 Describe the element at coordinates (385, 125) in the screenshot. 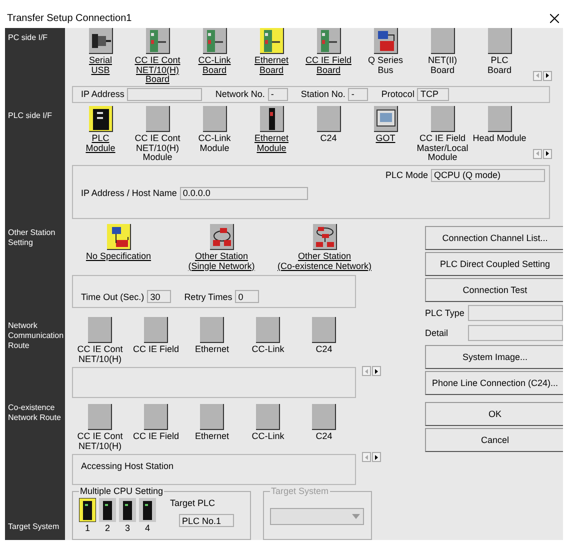

I see `interface-option: GOT` at that location.